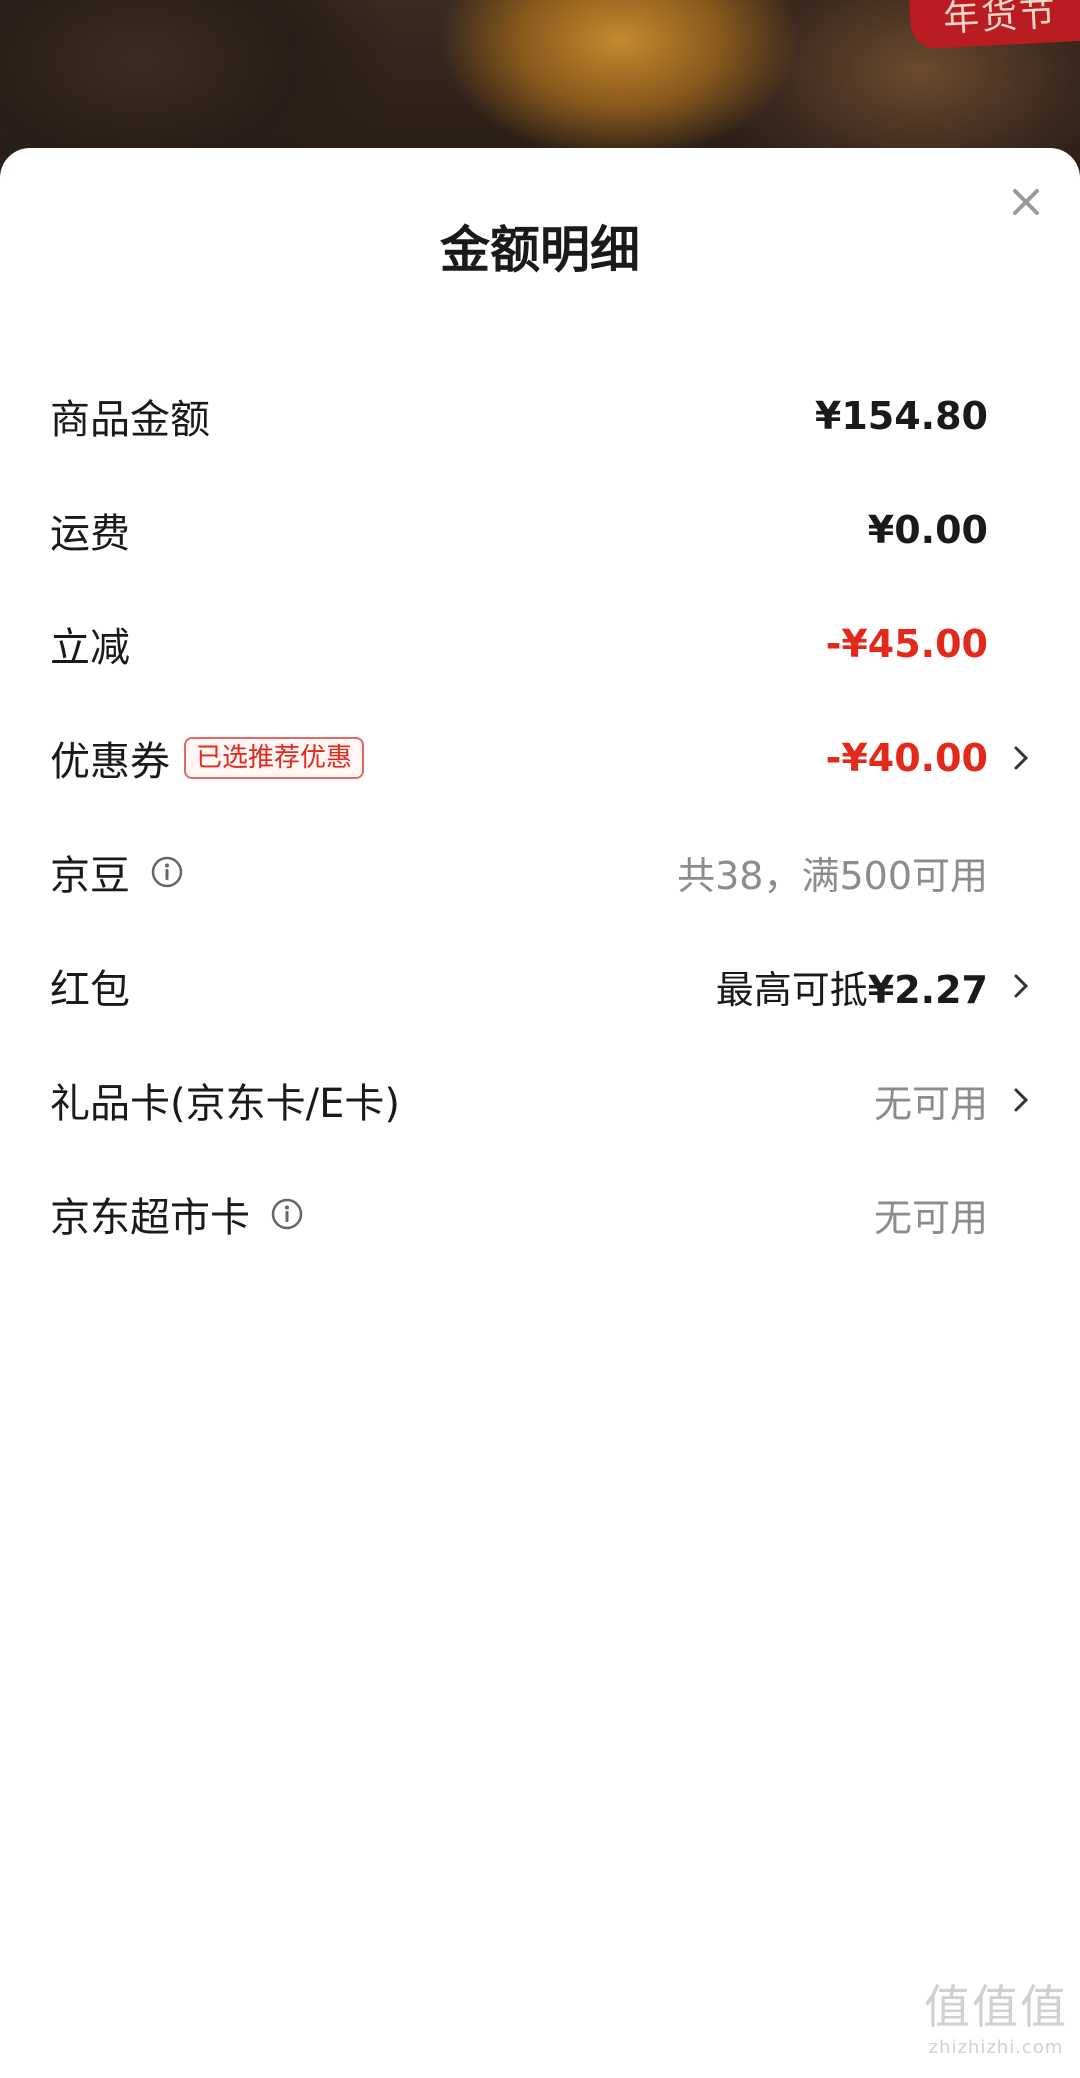 The image size is (1080, 2078). Describe the element at coordinates (90, 990) in the screenshot. I see `row-label: 红包` at that location.